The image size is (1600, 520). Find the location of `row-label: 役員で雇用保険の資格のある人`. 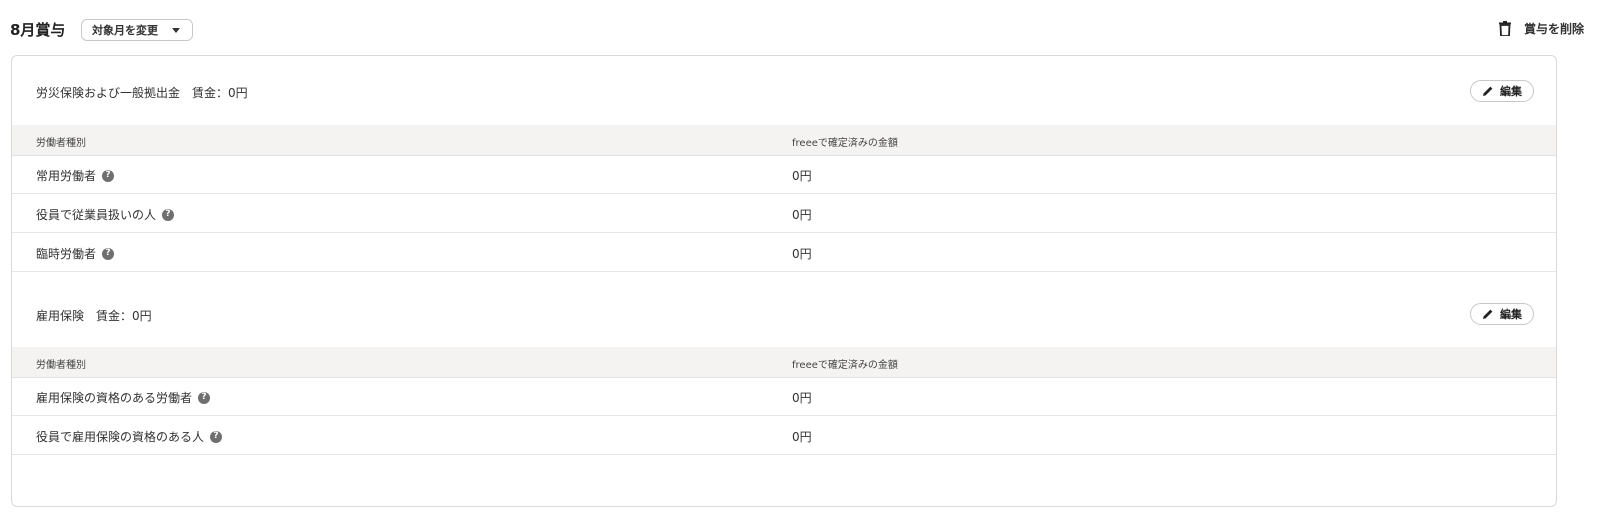

row-label: 役員で雇用保険の資格のある人 is located at coordinates (120, 437).